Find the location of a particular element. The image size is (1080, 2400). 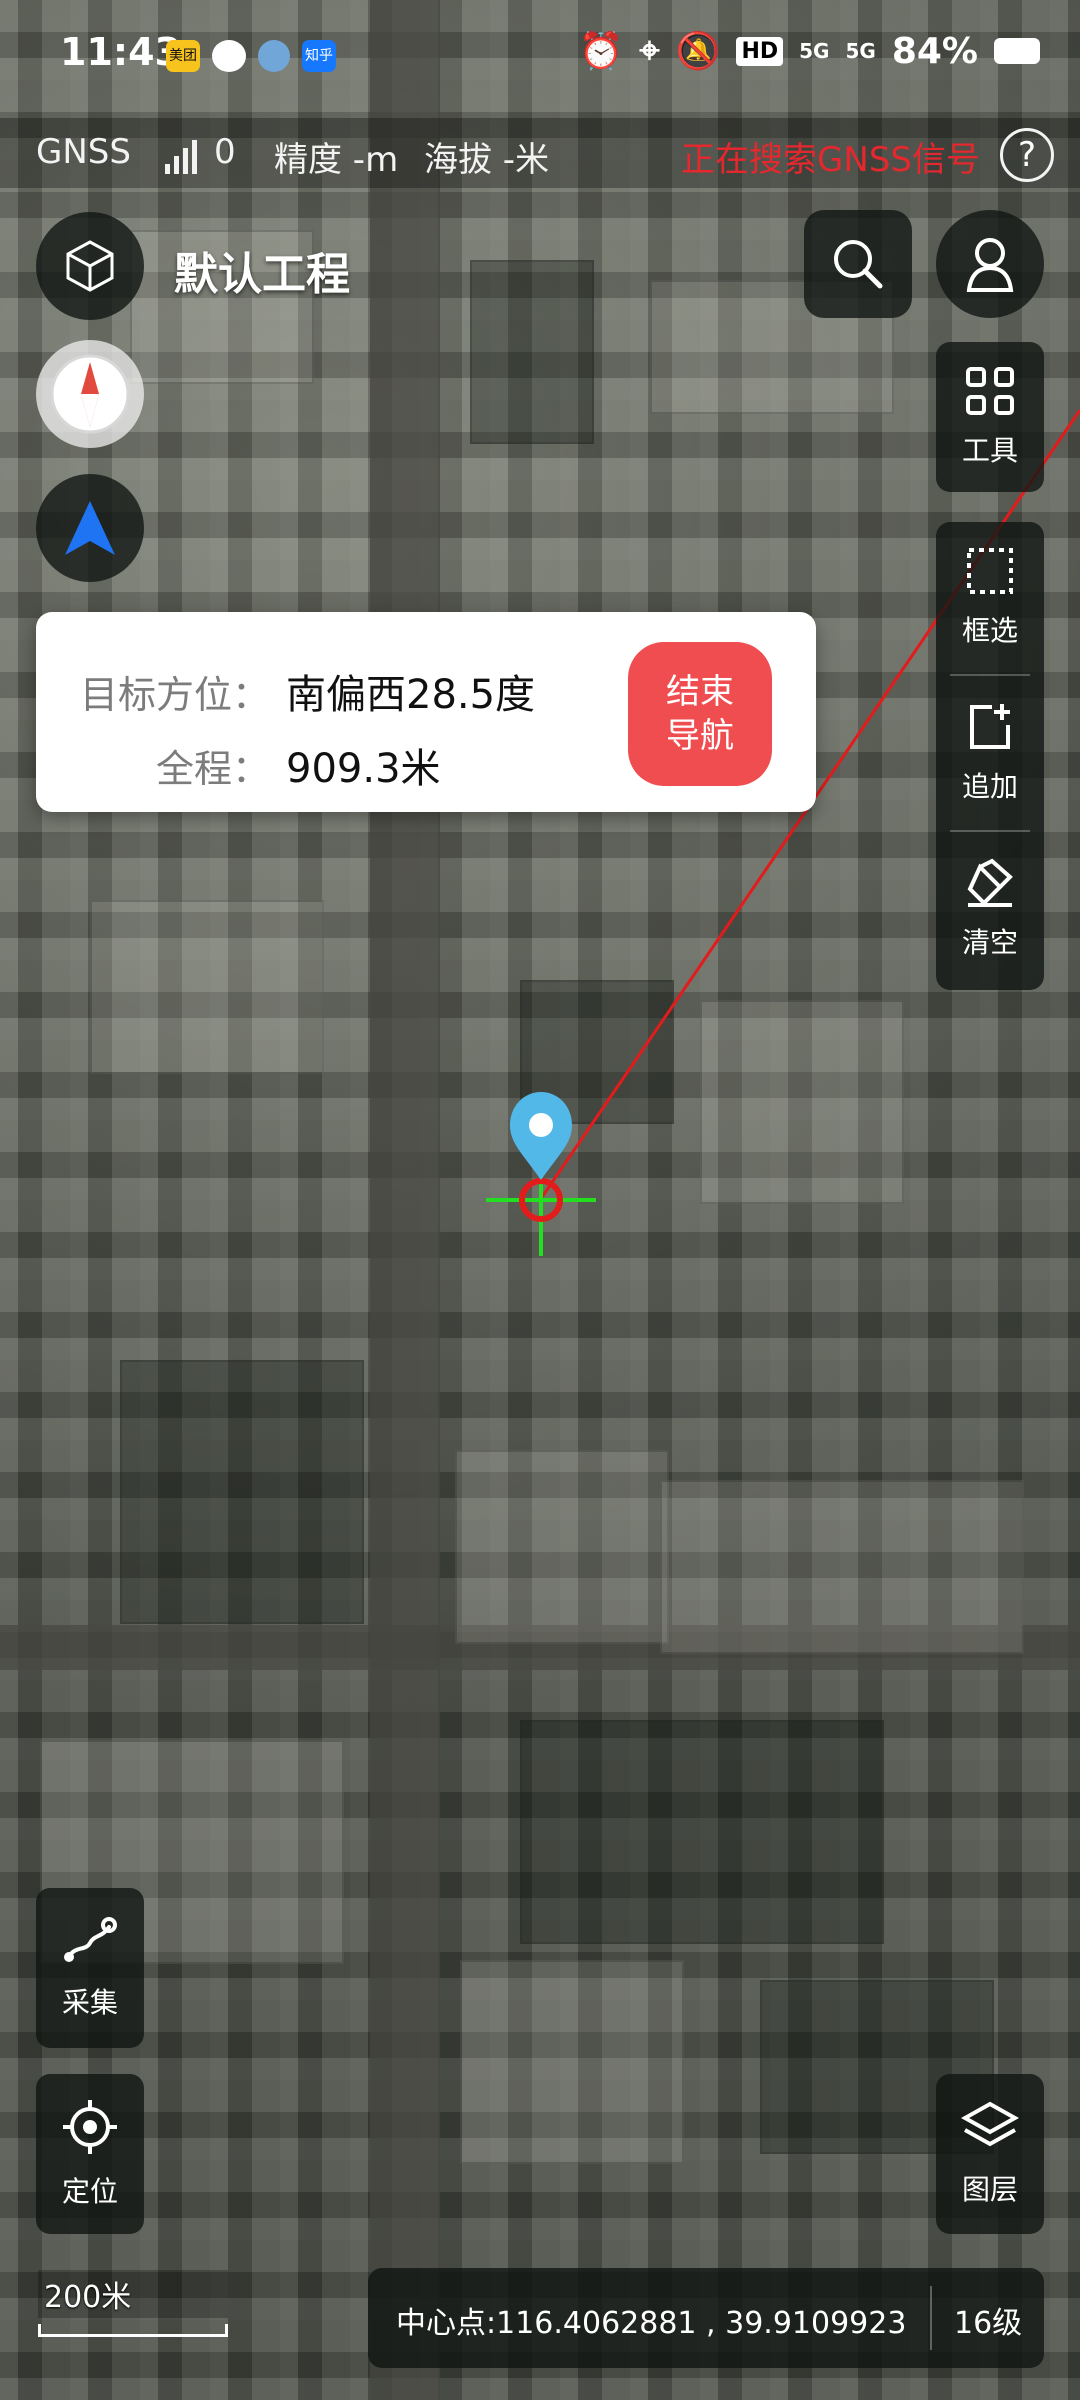

meituan-app-icon: 美团 is located at coordinates (183, 56).